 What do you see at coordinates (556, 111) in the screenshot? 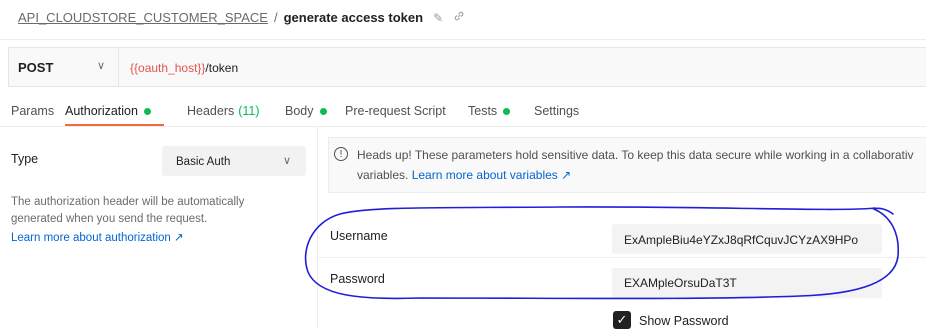
I see `tab-settings: Settings` at bounding box center [556, 111].